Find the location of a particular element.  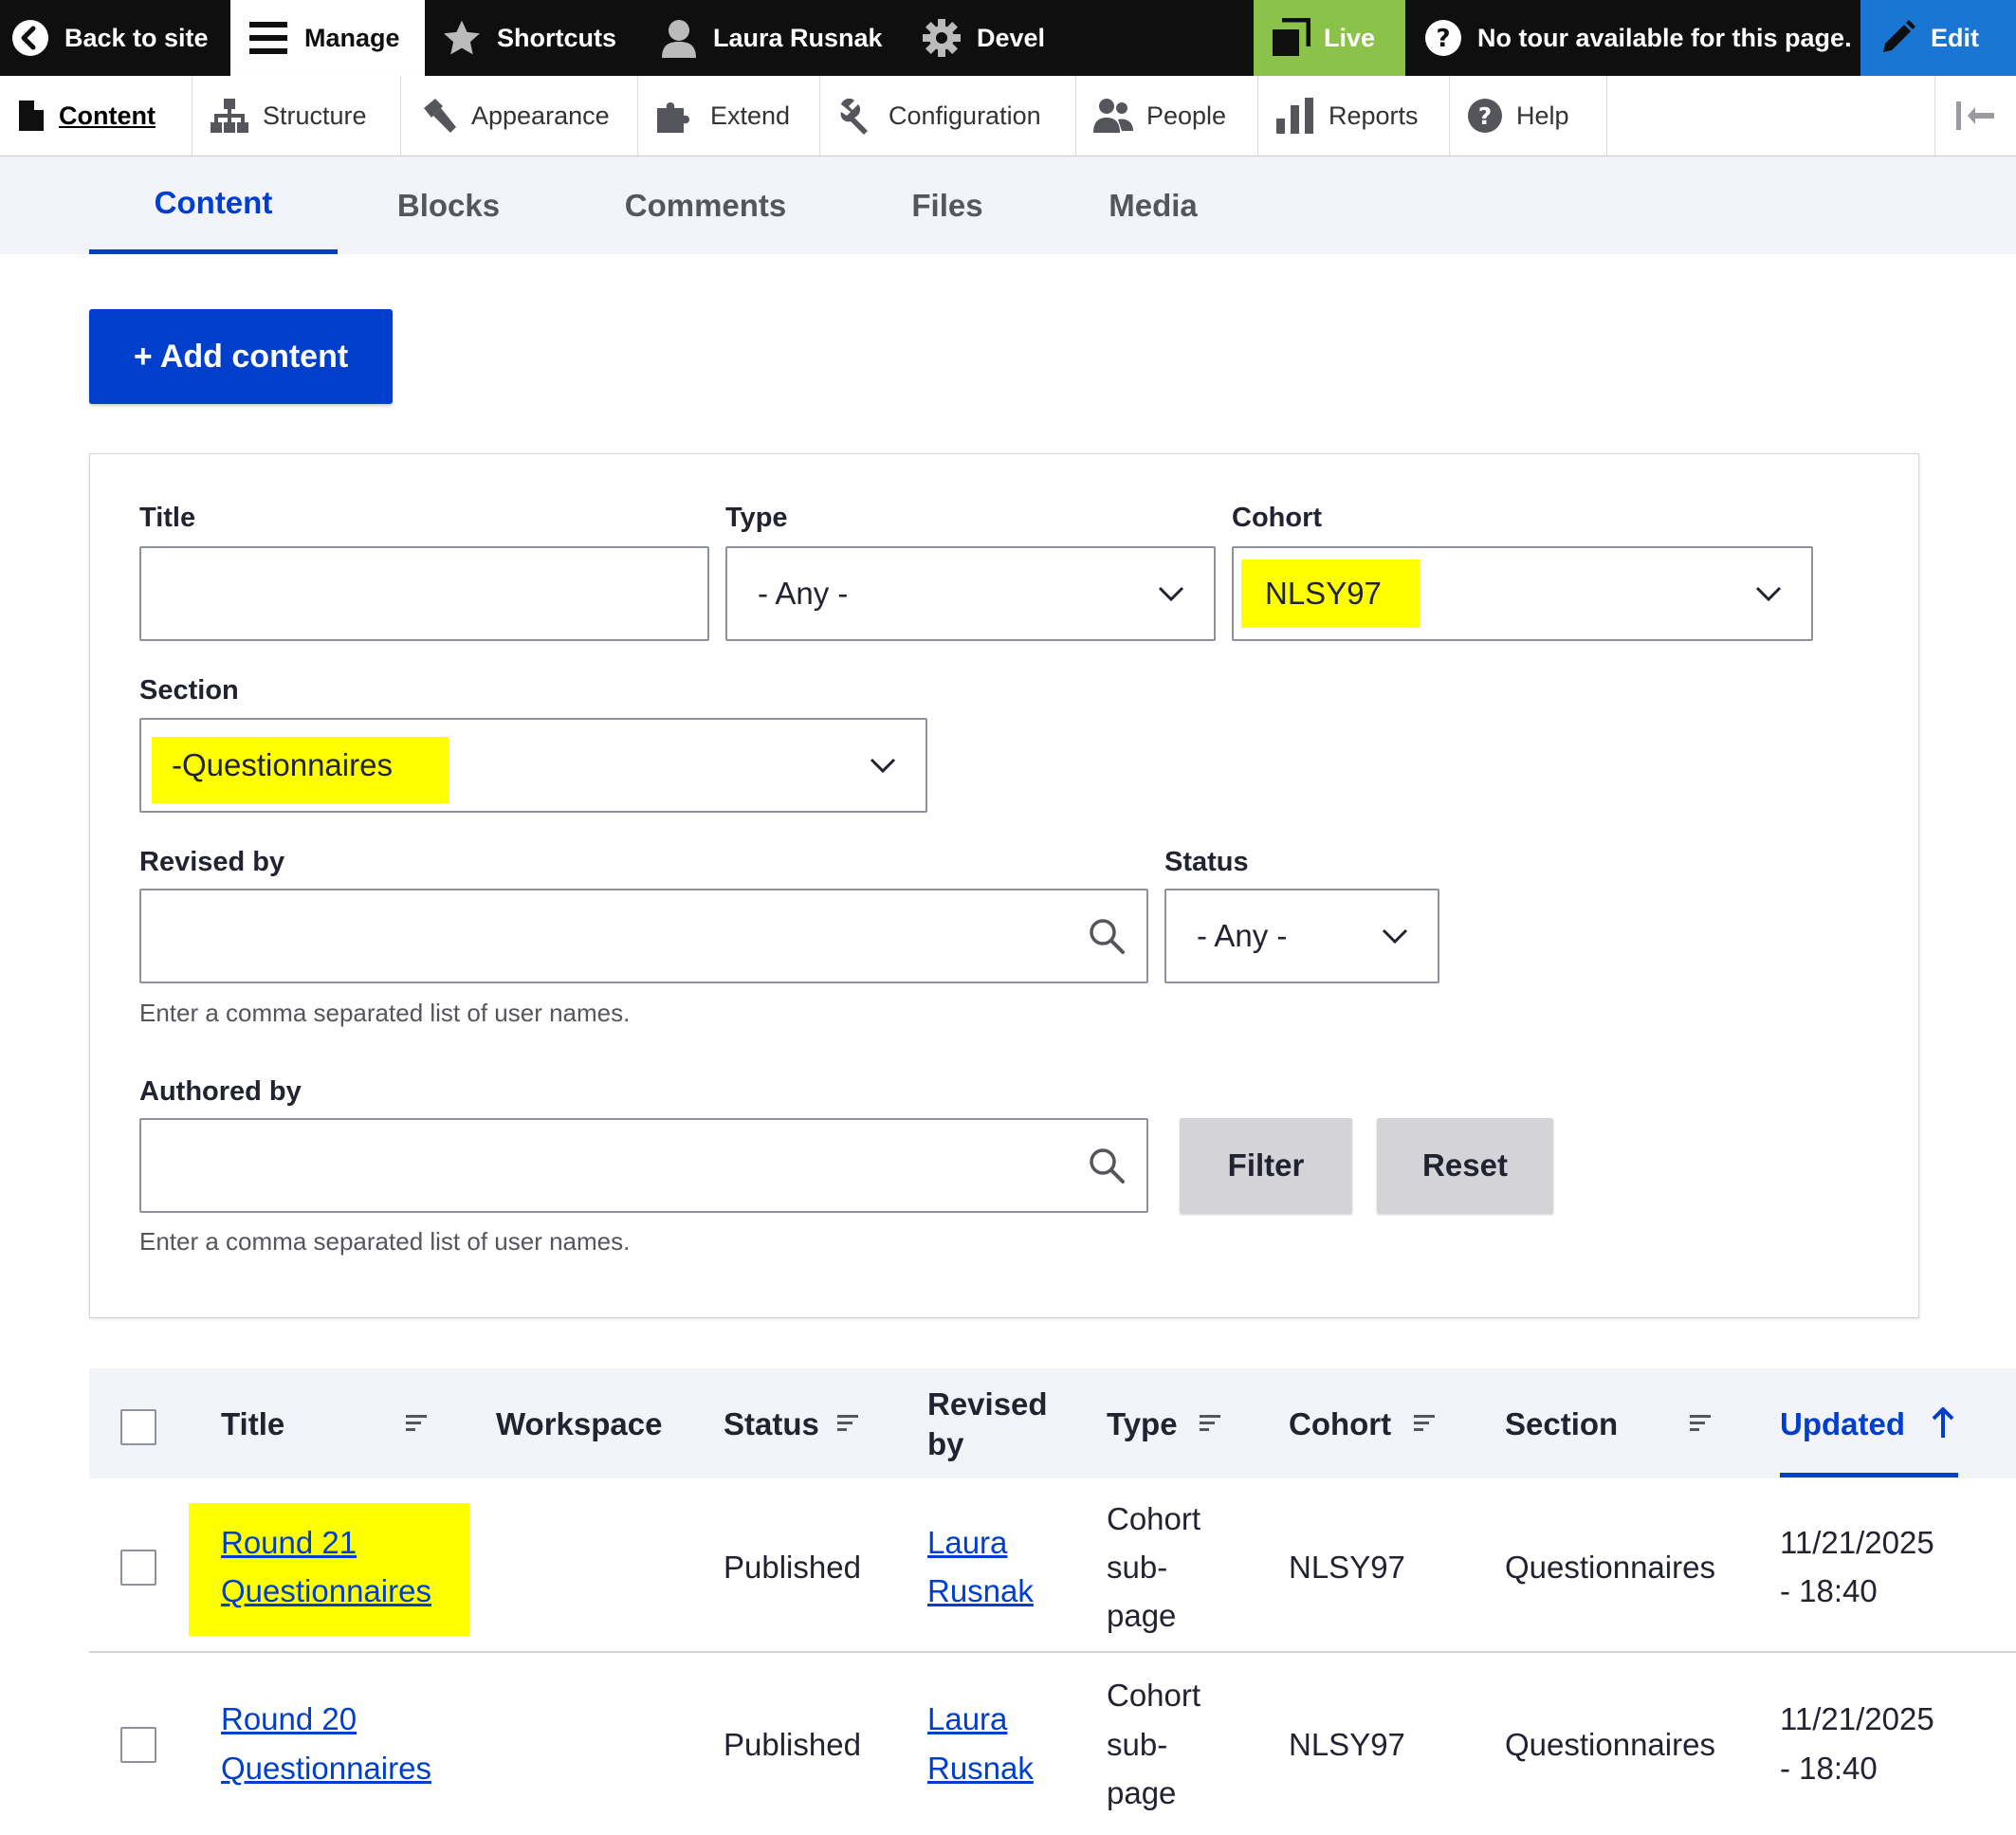

tour-label: No tour available for this page. is located at coordinates (1664, 37).